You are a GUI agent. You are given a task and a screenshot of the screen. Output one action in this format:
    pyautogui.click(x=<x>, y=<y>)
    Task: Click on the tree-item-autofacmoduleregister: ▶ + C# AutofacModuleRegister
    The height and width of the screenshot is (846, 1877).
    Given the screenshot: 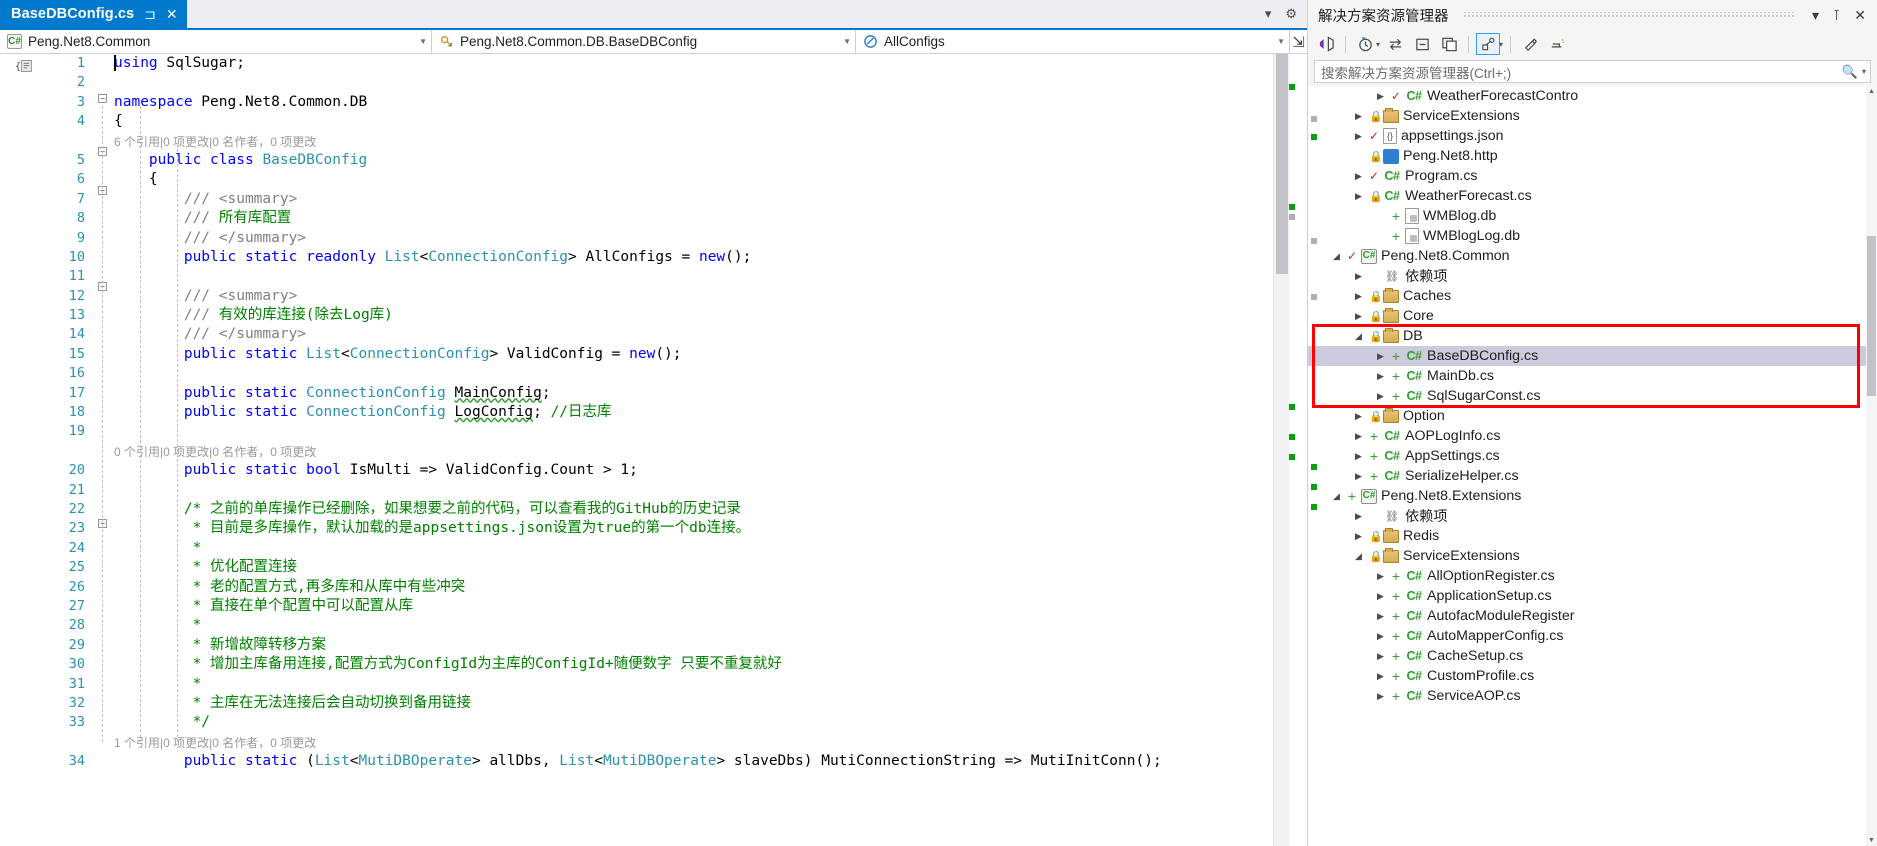 What is the action you would take?
    pyautogui.click(x=1592, y=616)
    